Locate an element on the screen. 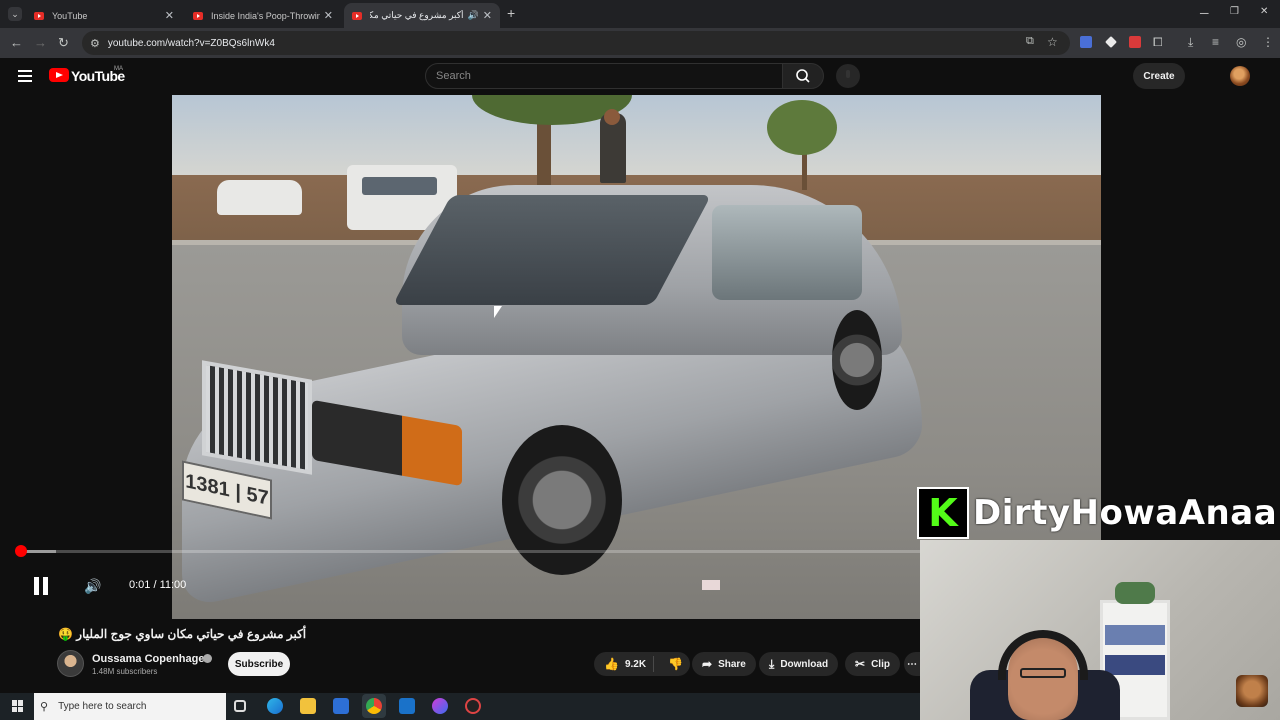 Image resolution: width=1280 pixels, height=720 pixels. chat-emote-image is located at coordinates (1252, 691).